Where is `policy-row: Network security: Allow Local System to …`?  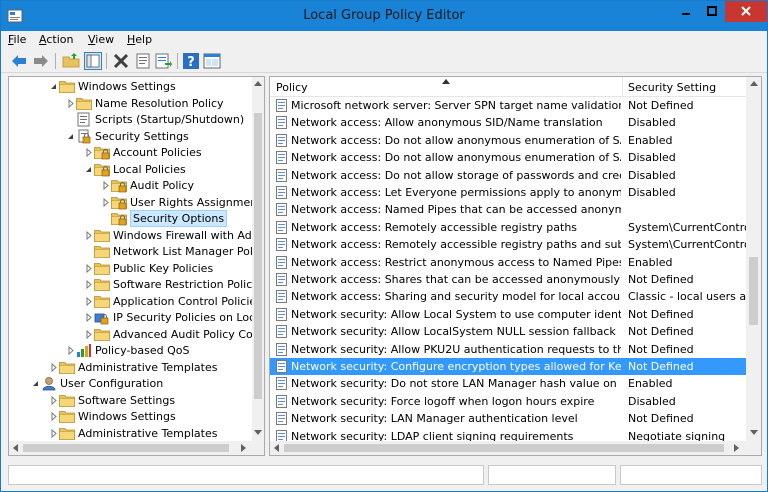
policy-row: Network security: Allow Local System to … is located at coordinates (508, 314).